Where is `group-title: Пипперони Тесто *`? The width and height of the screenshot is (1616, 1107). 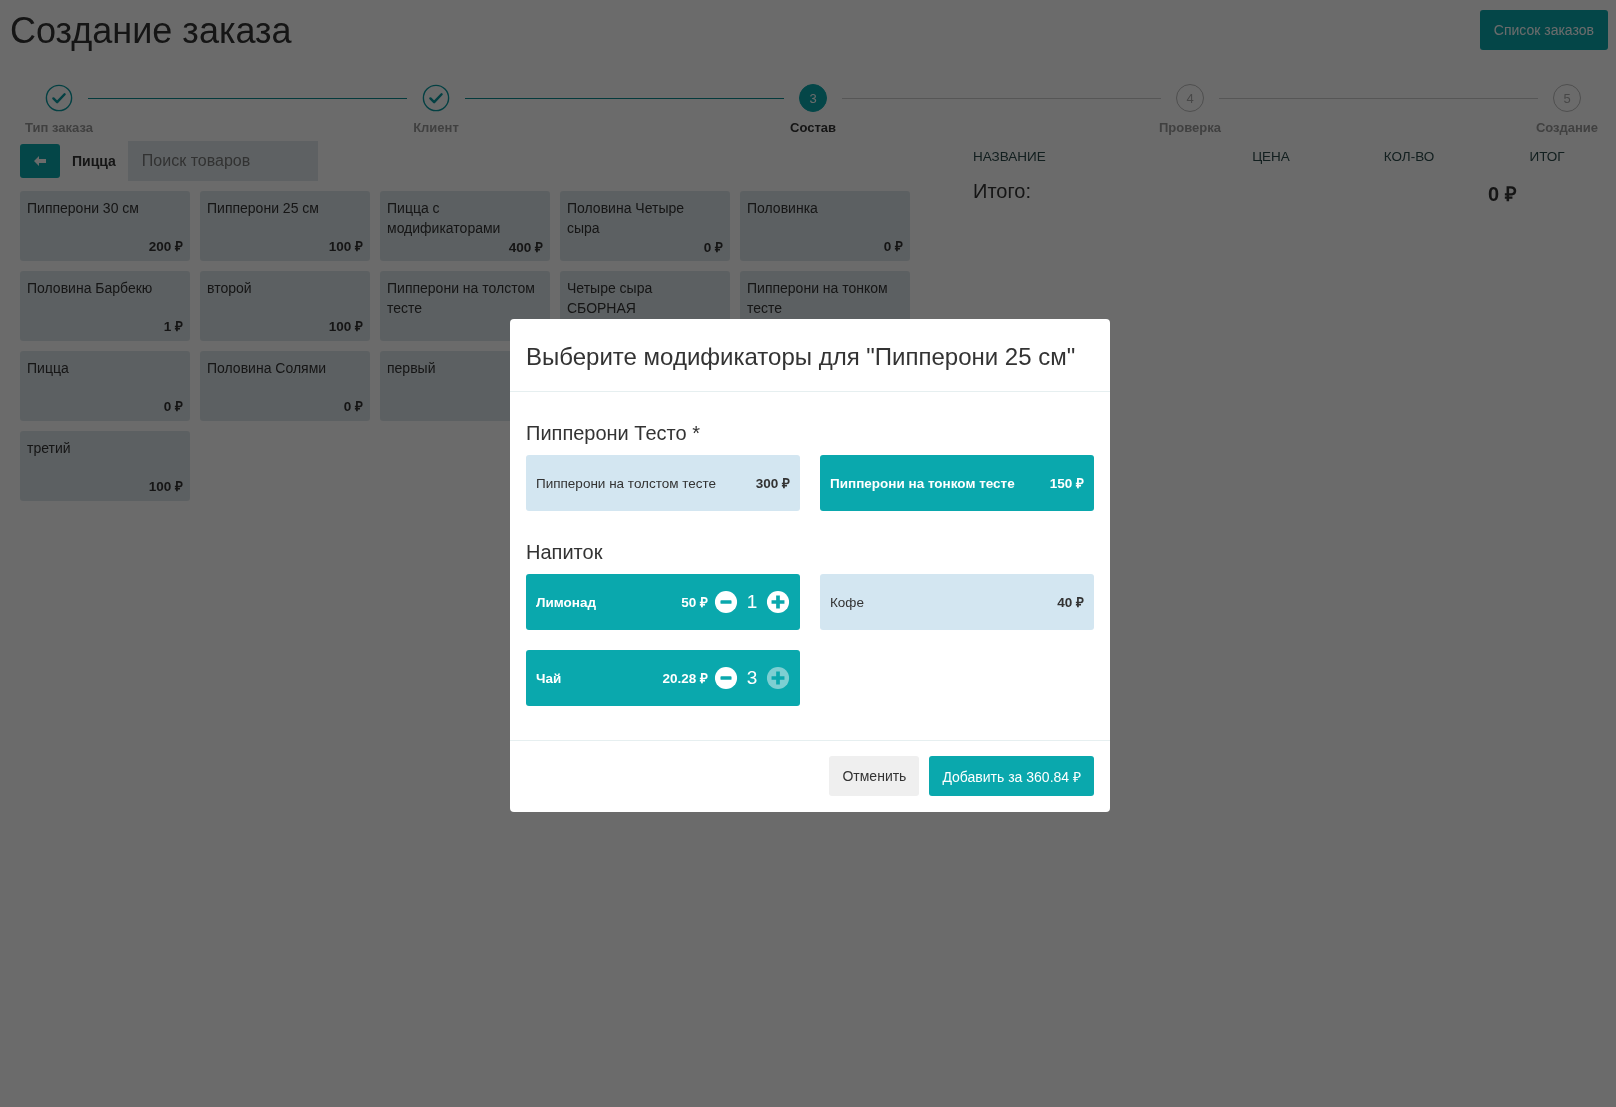 group-title: Пипперони Тесто * is located at coordinates (613, 433).